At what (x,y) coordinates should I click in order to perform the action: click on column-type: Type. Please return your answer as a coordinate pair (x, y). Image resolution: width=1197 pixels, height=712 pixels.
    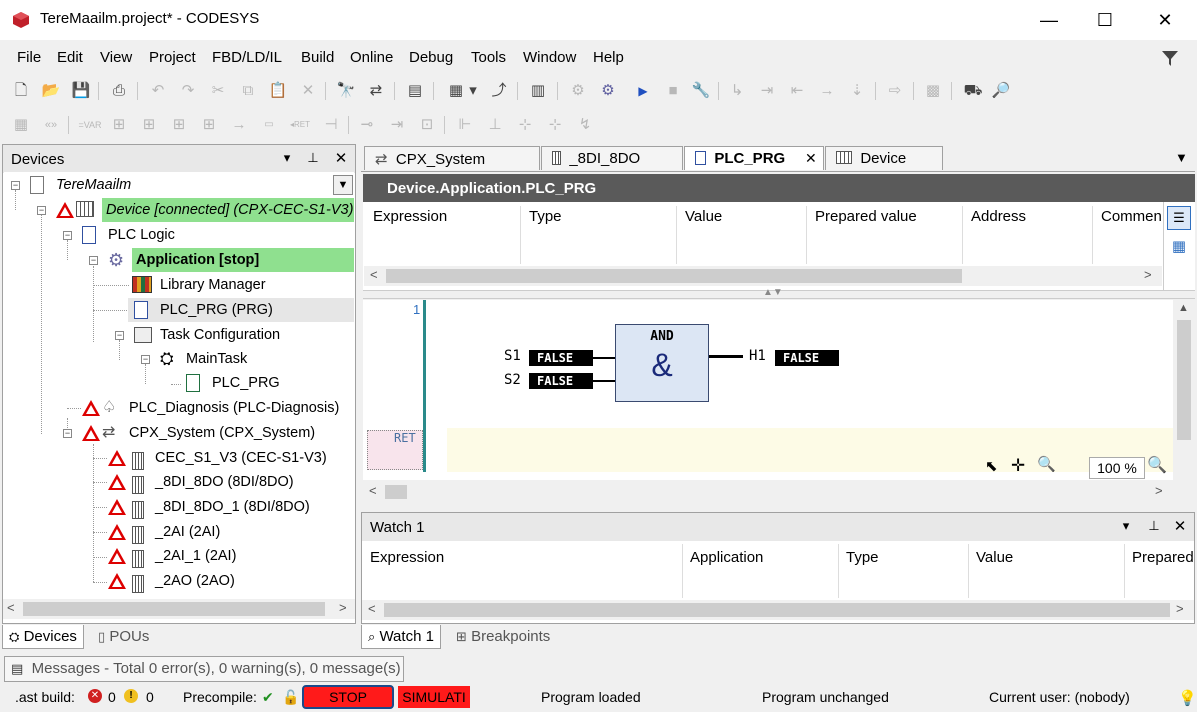
    Looking at the image, I should click on (545, 216).